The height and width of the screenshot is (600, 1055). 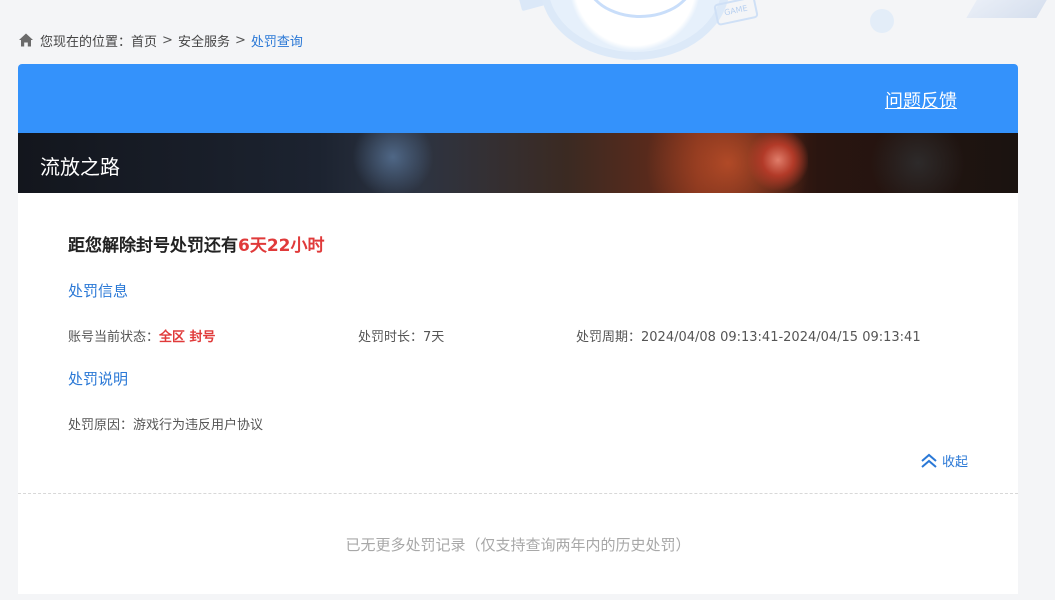 I want to click on penalty-info-title: 处罚信息, so click(x=98, y=291).